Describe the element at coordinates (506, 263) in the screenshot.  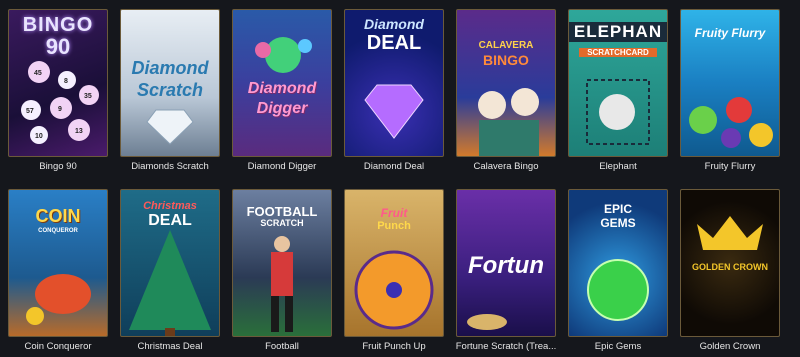
I see `game-thumbnail: Fortun` at that location.